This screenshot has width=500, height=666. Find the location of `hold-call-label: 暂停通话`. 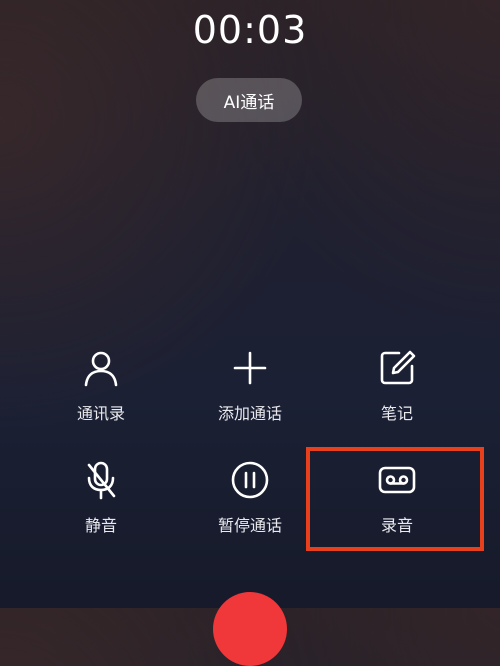

hold-call-label: 暂停通话 is located at coordinates (249, 525).